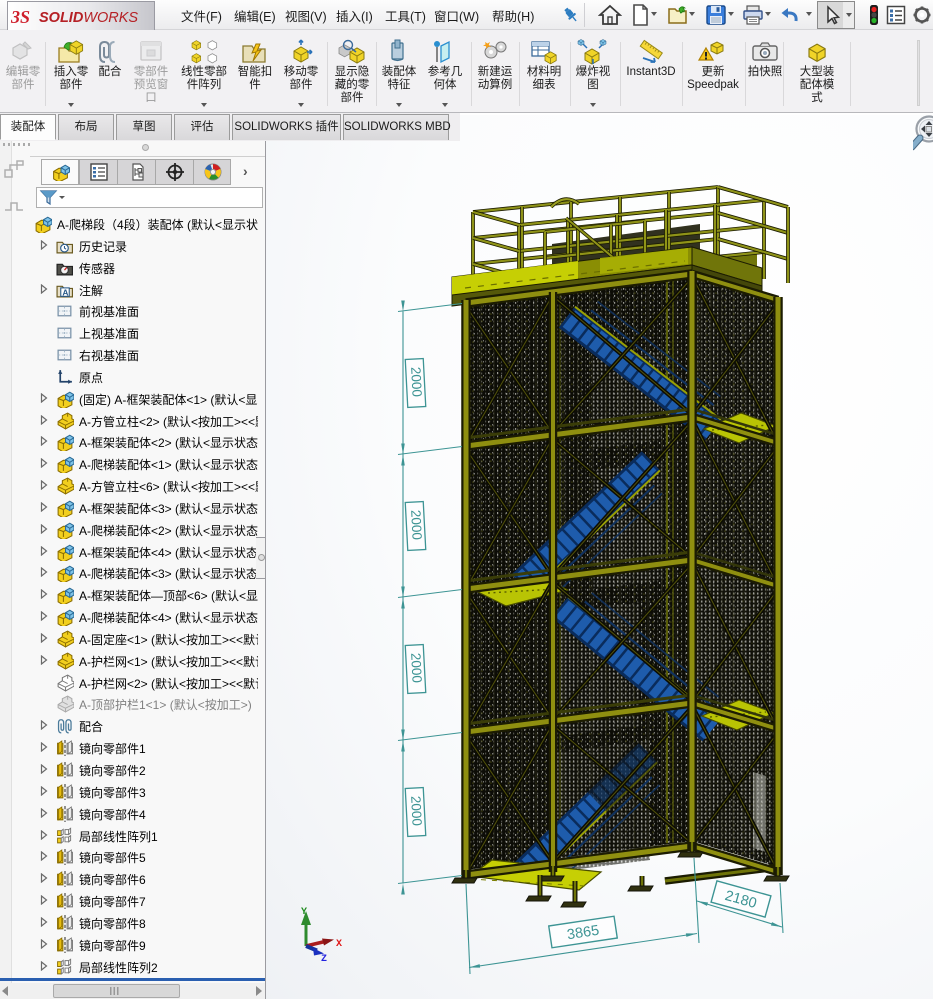 This screenshot has height=999, width=933. What do you see at coordinates (65, 292) in the screenshot?
I see `svg-text: A` at bounding box center [65, 292].